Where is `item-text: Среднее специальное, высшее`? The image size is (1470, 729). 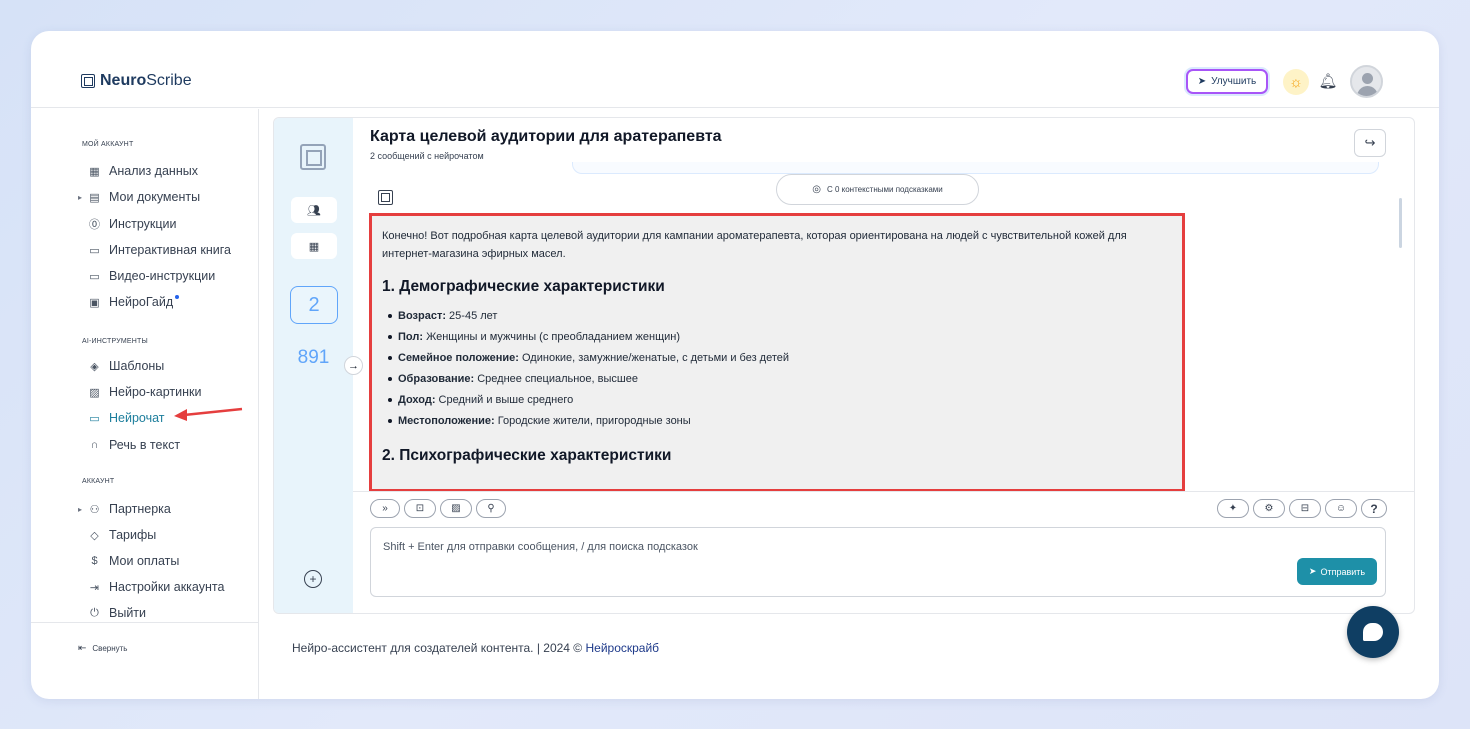 item-text: Среднее специальное, высшее is located at coordinates (556, 379).